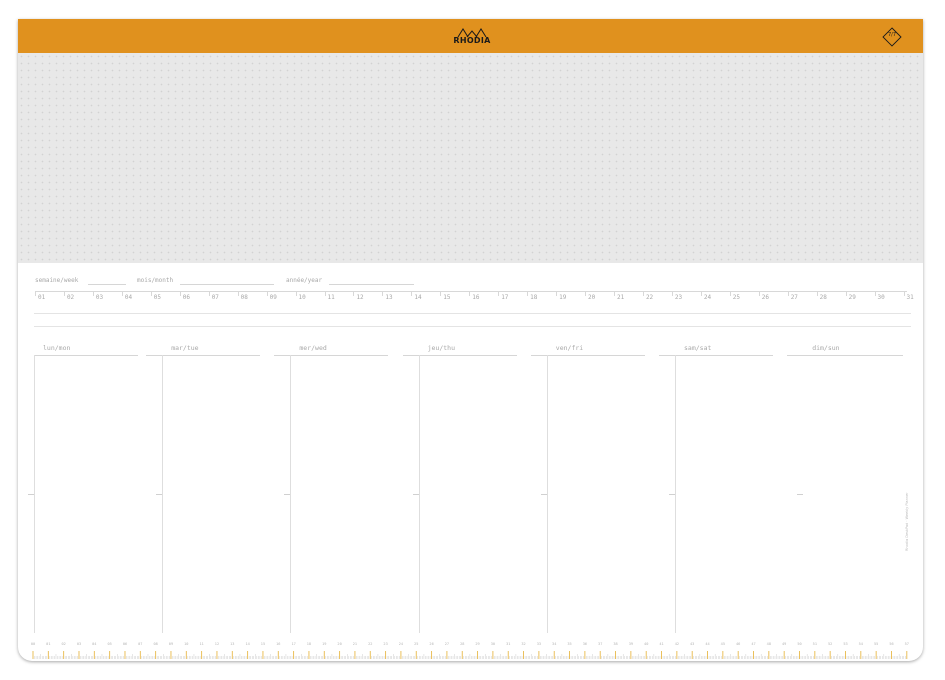 The width and height of the screenshot is (945, 680). Describe the element at coordinates (569, 644) in the screenshot. I see `ruler-label: 35` at that location.